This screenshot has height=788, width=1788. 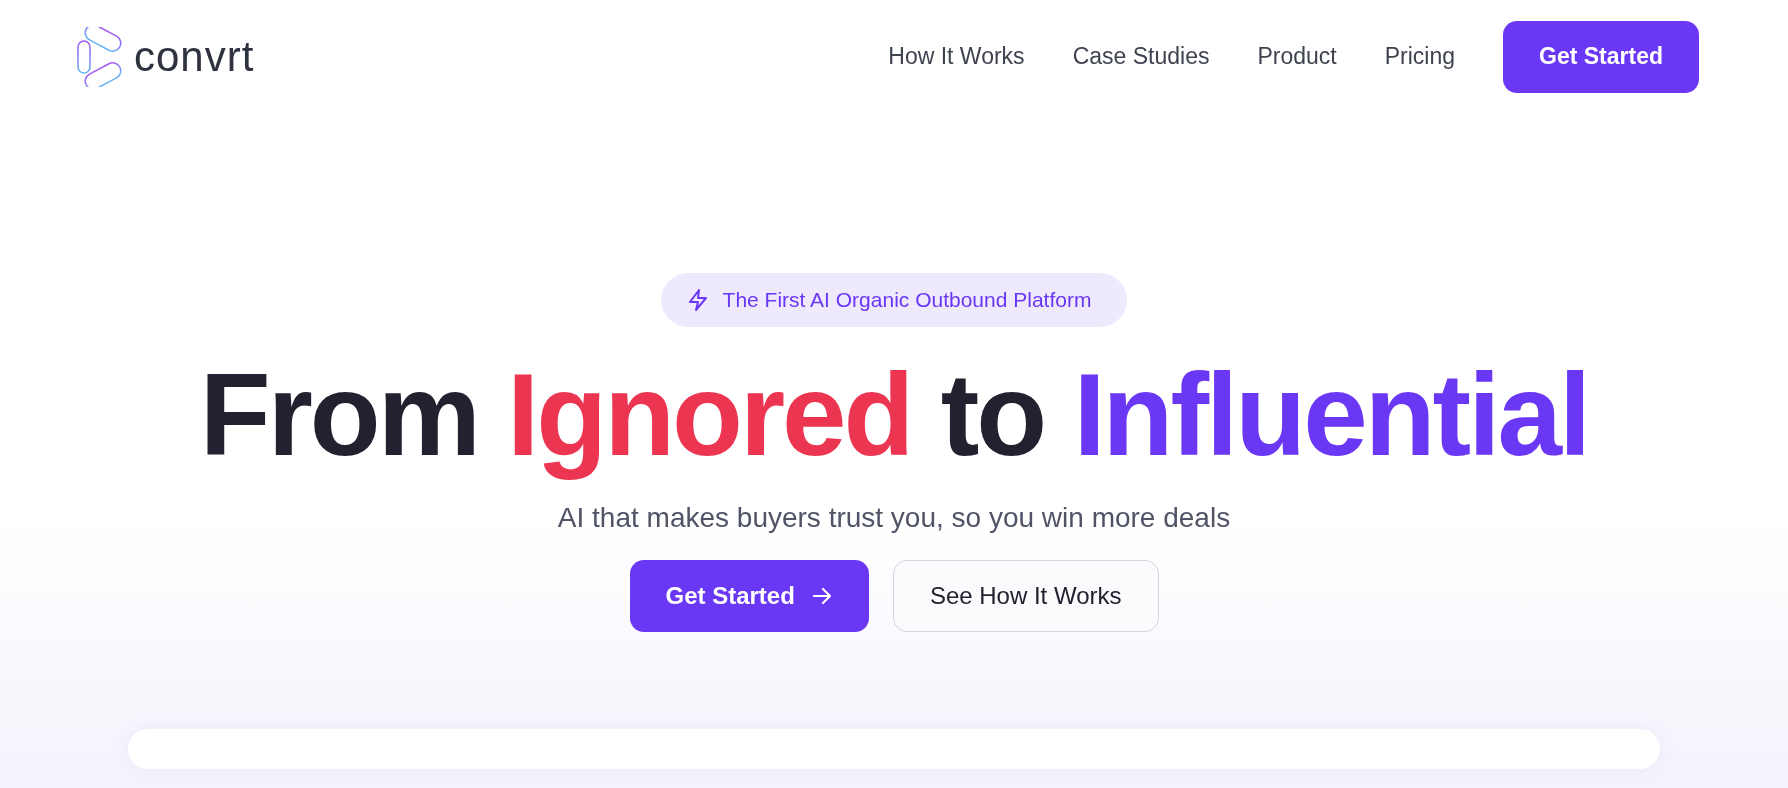 I want to click on subtitle: AI that makes buyers trust you, so you win more deals, so click(x=894, y=518).